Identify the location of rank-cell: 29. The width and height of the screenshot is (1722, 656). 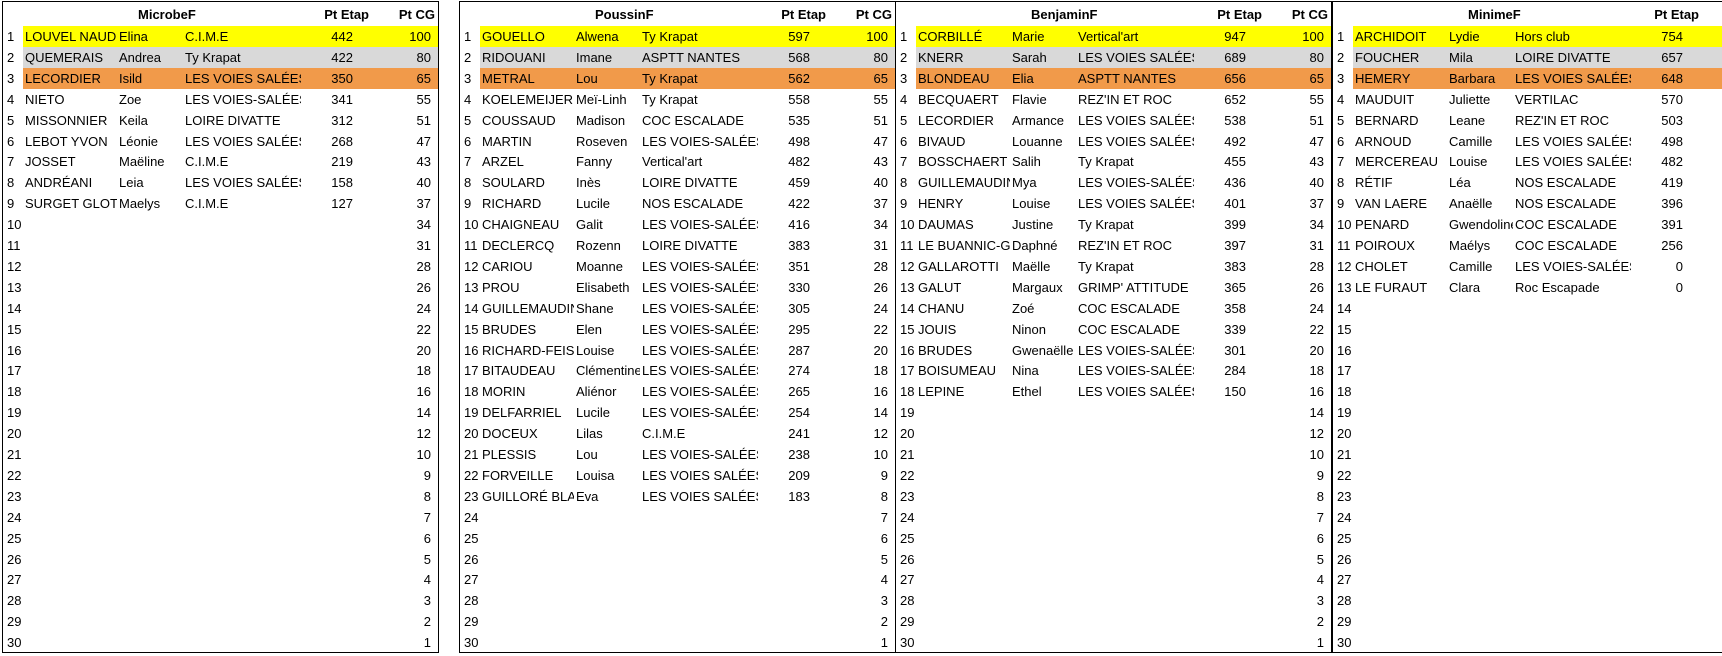
(471, 622).